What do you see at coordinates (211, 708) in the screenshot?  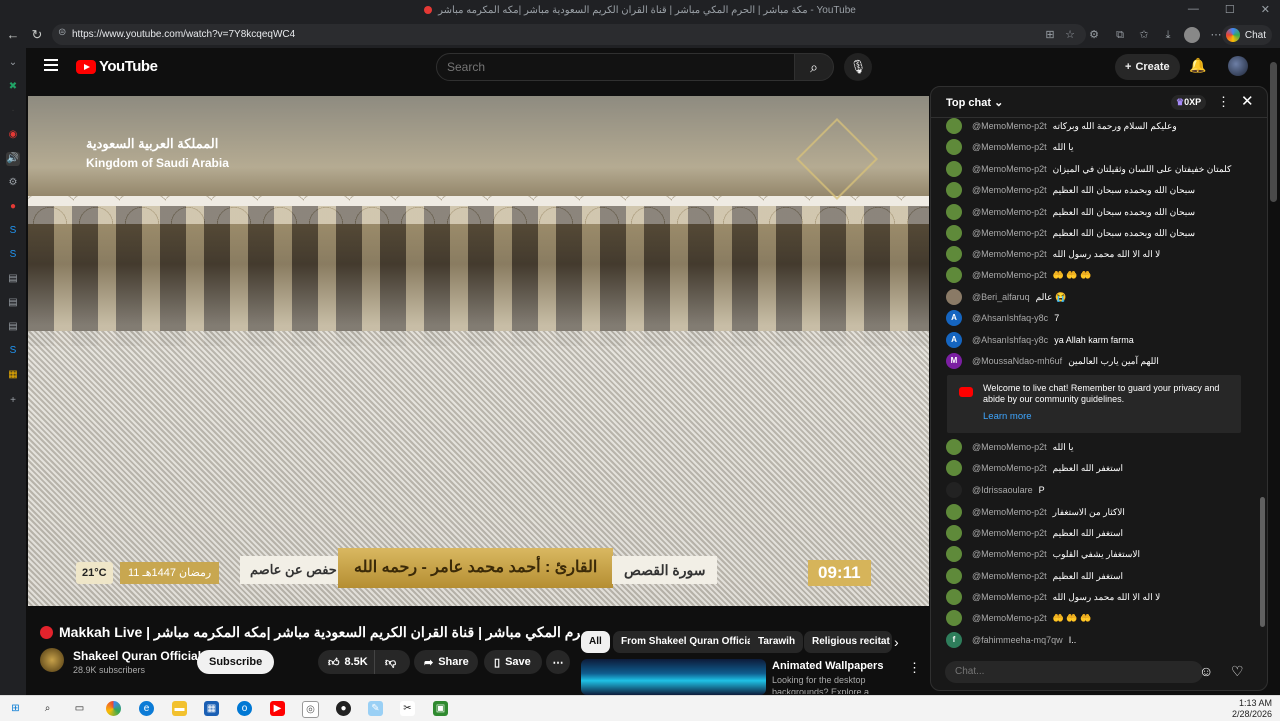 I see `store-icon: ▦` at bounding box center [211, 708].